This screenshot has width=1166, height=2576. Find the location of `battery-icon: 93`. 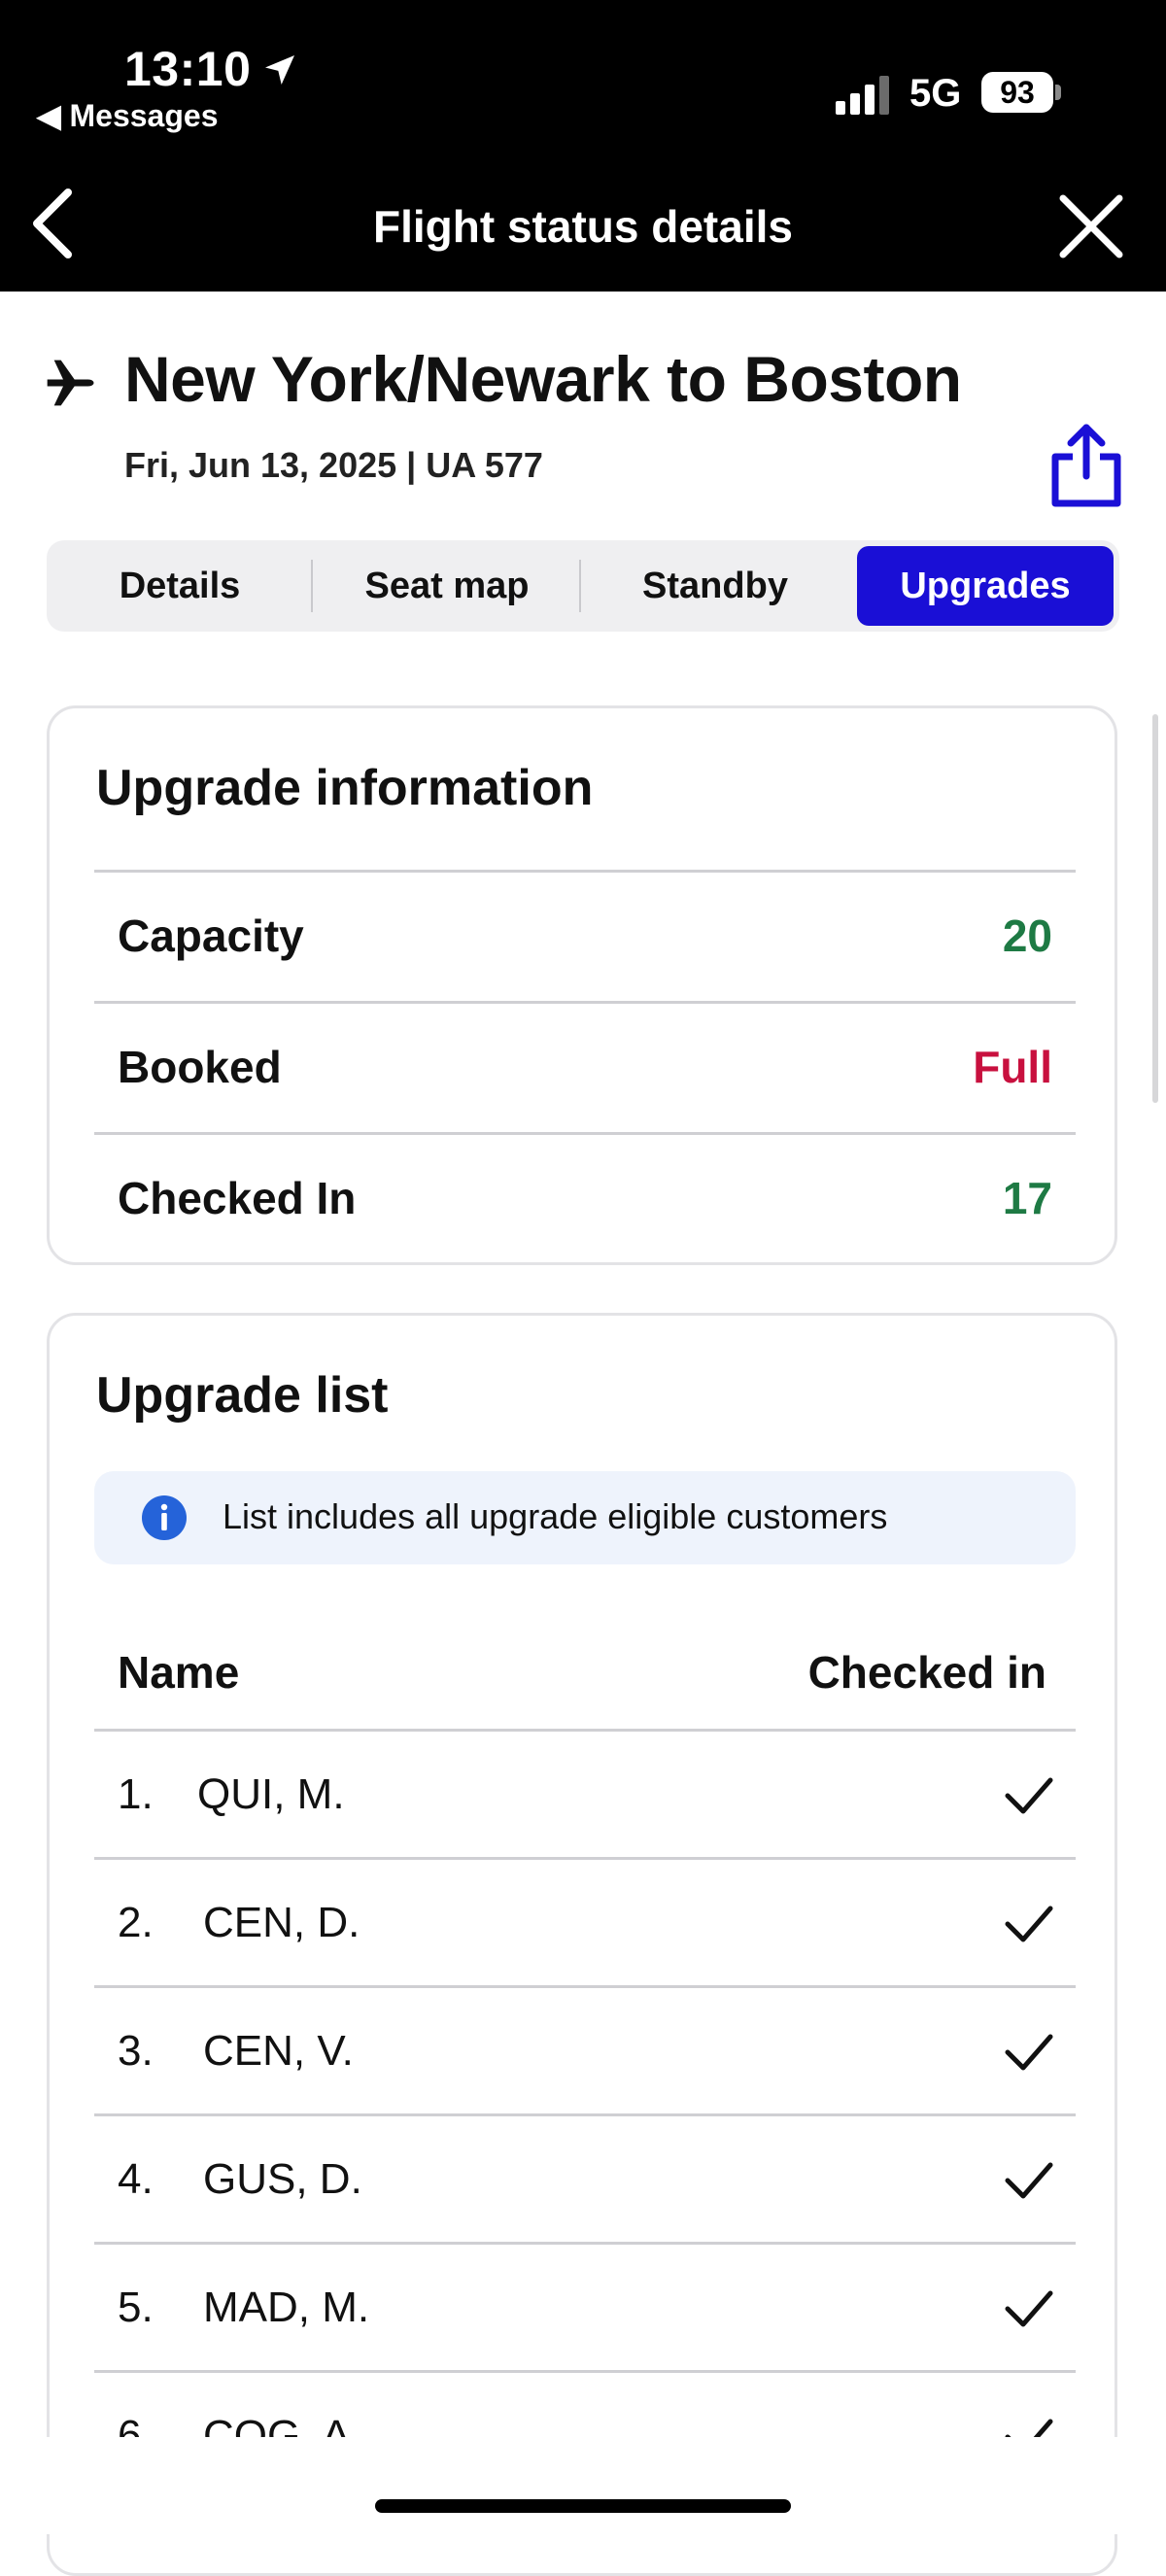

battery-icon: 93 is located at coordinates (1021, 93).